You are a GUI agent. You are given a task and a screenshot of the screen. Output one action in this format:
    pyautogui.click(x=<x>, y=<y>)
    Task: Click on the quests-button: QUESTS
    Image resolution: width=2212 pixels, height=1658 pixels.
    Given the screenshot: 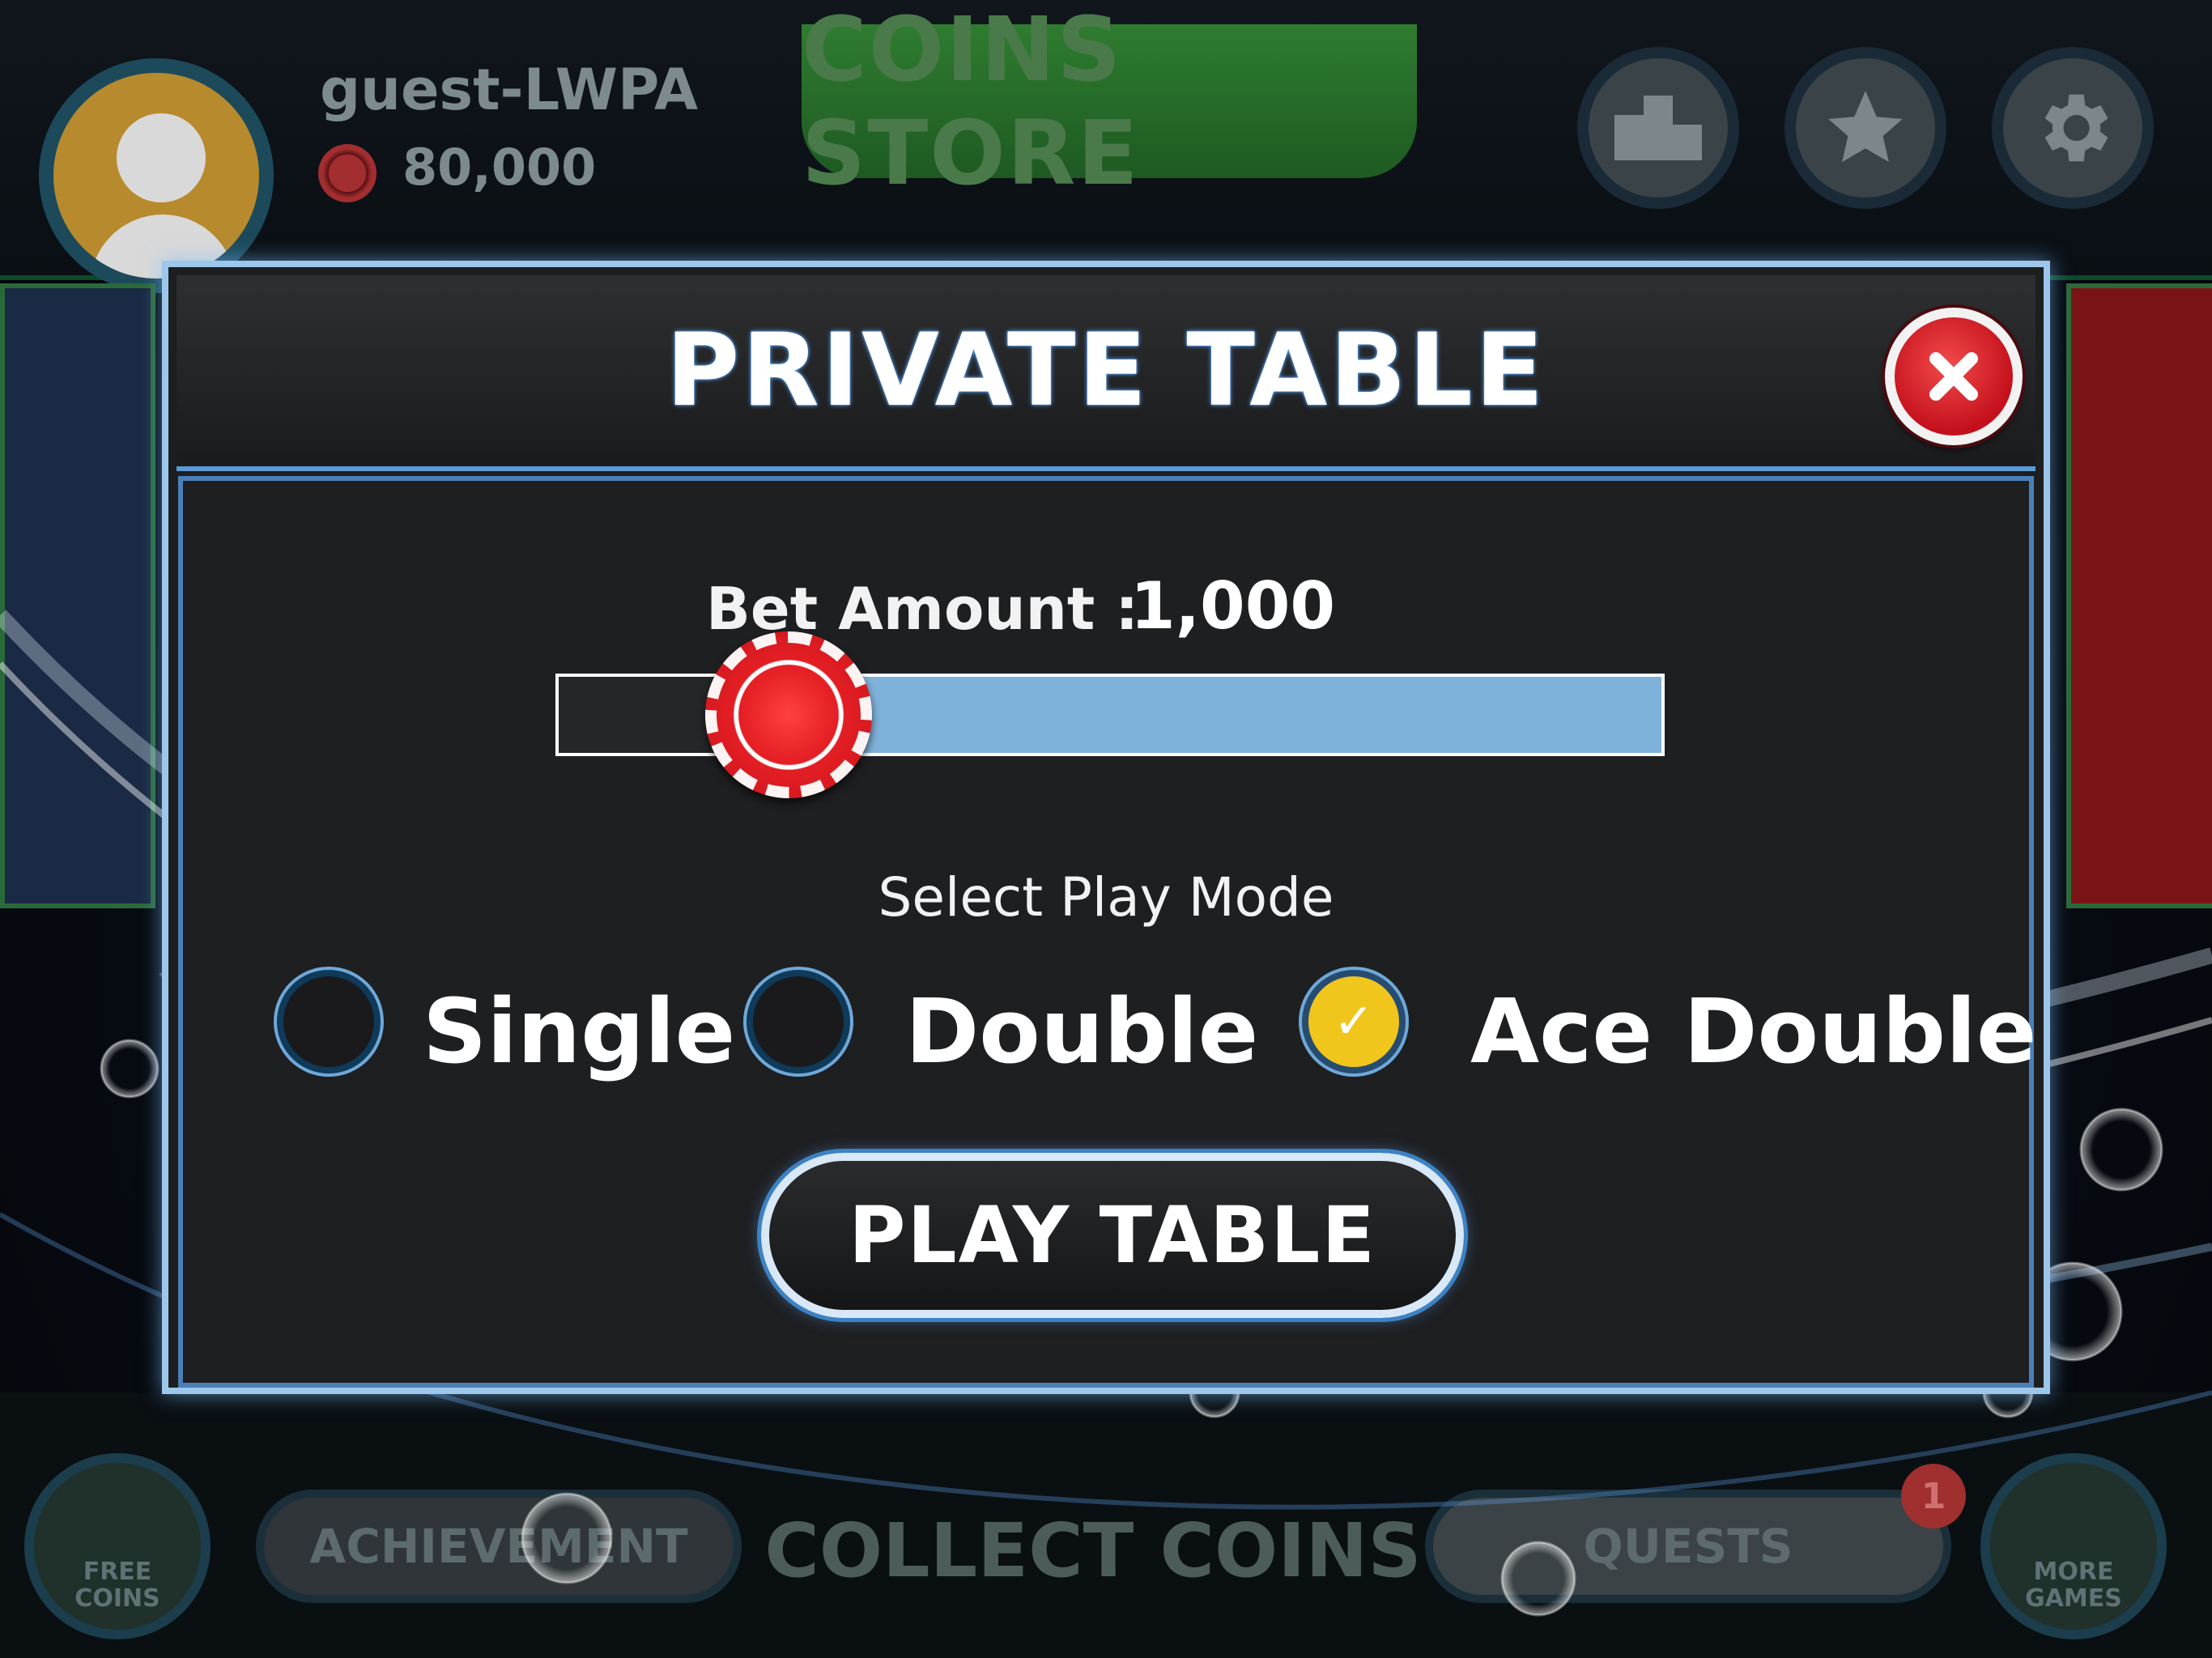 What is the action you would take?
    pyautogui.click(x=1688, y=1546)
    